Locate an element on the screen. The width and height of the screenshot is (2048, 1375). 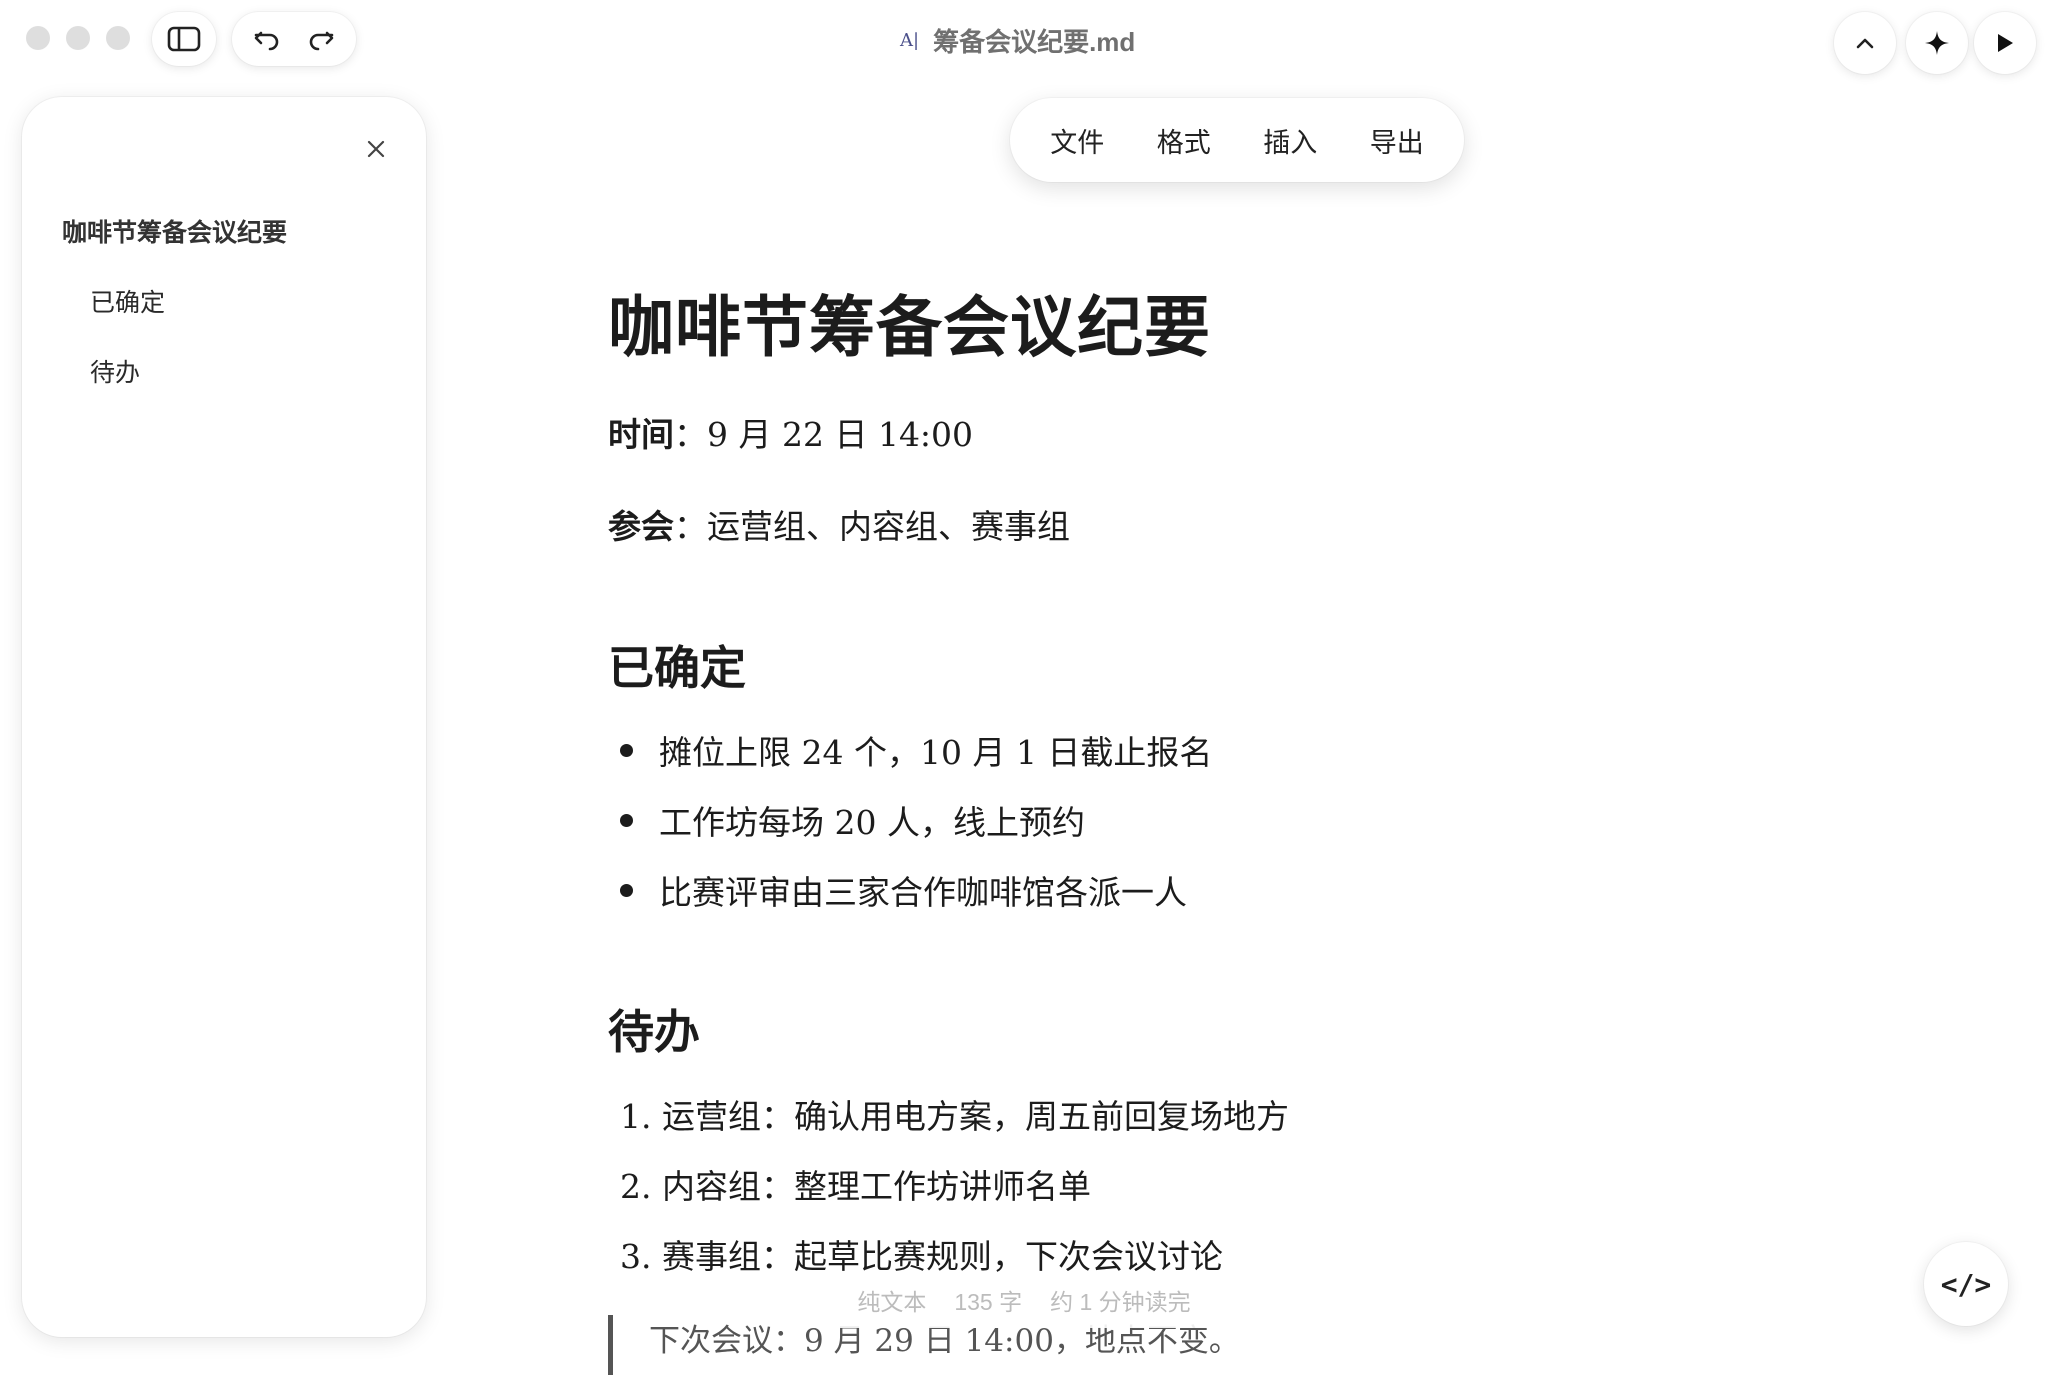
floating-menu-bar: 文件 格式 插入 导出 is located at coordinates (1237, 140).